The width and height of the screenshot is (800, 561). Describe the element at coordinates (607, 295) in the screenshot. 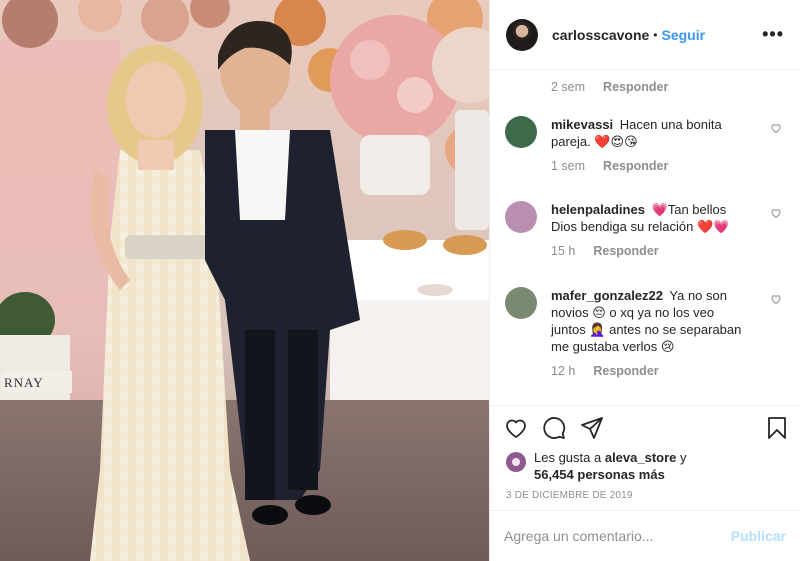

I see `commenter-username: mafer_gonzalez22` at that location.